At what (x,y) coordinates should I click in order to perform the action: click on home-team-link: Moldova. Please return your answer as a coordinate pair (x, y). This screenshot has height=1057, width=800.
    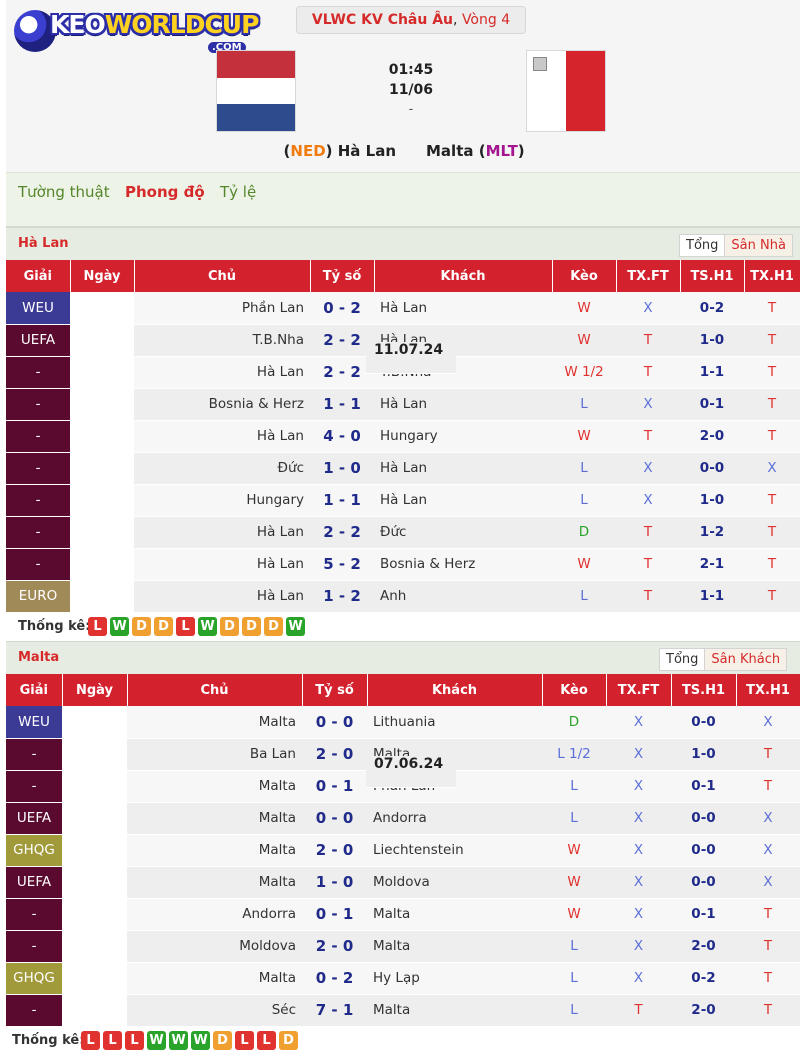
    Looking at the image, I should click on (214, 946).